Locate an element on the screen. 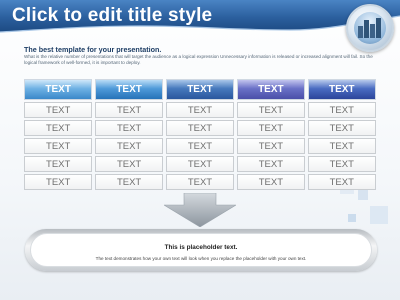 The height and width of the screenshot is (300, 400). placeholder-title: This is placeholder text. is located at coordinates (201, 247).